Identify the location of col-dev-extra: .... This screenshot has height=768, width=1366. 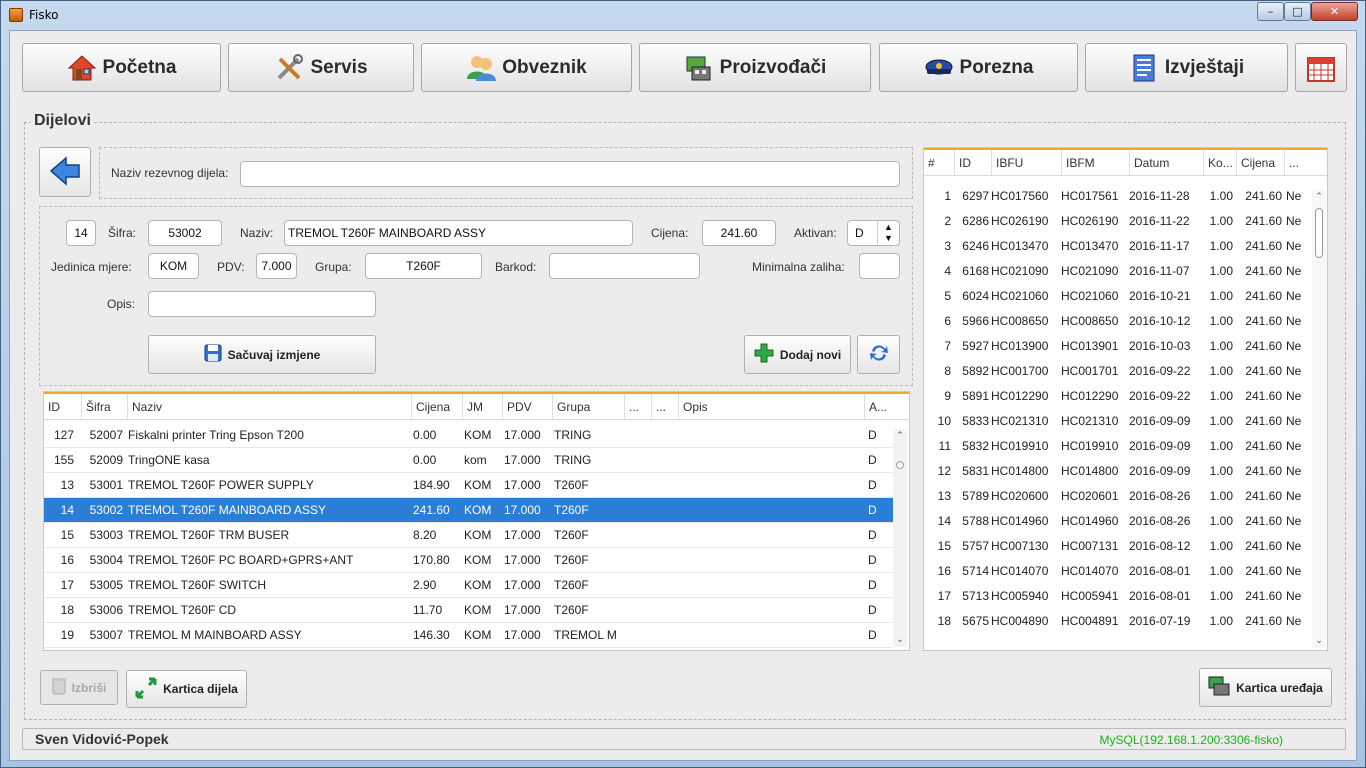
(1298, 163).